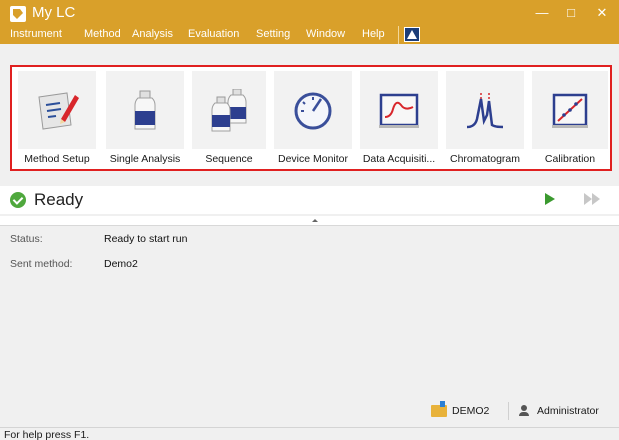 This screenshot has height=440, width=619. I want to click on run-status-bar: Ready, so click(309, 200).